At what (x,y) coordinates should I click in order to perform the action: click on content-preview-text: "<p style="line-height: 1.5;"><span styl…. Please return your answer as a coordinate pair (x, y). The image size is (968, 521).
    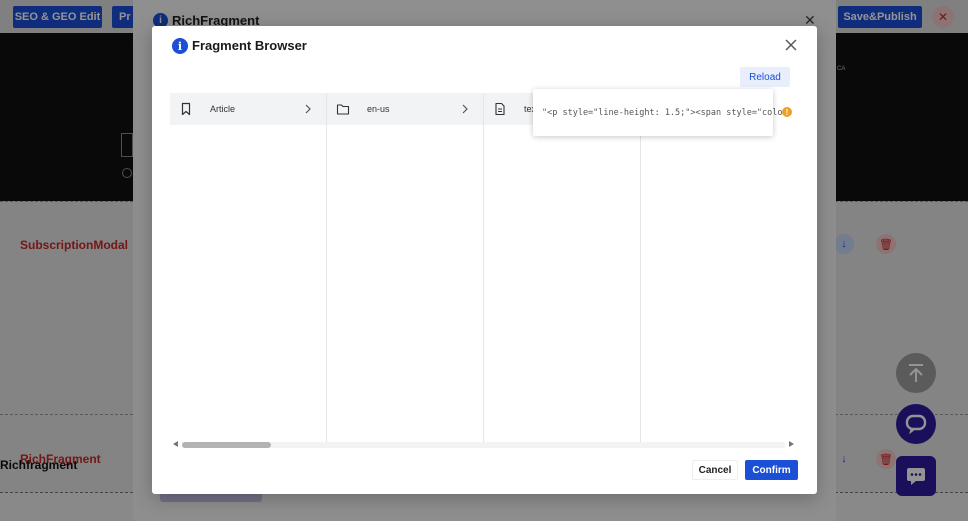
    Looking at the image, I should click on (668, 113).